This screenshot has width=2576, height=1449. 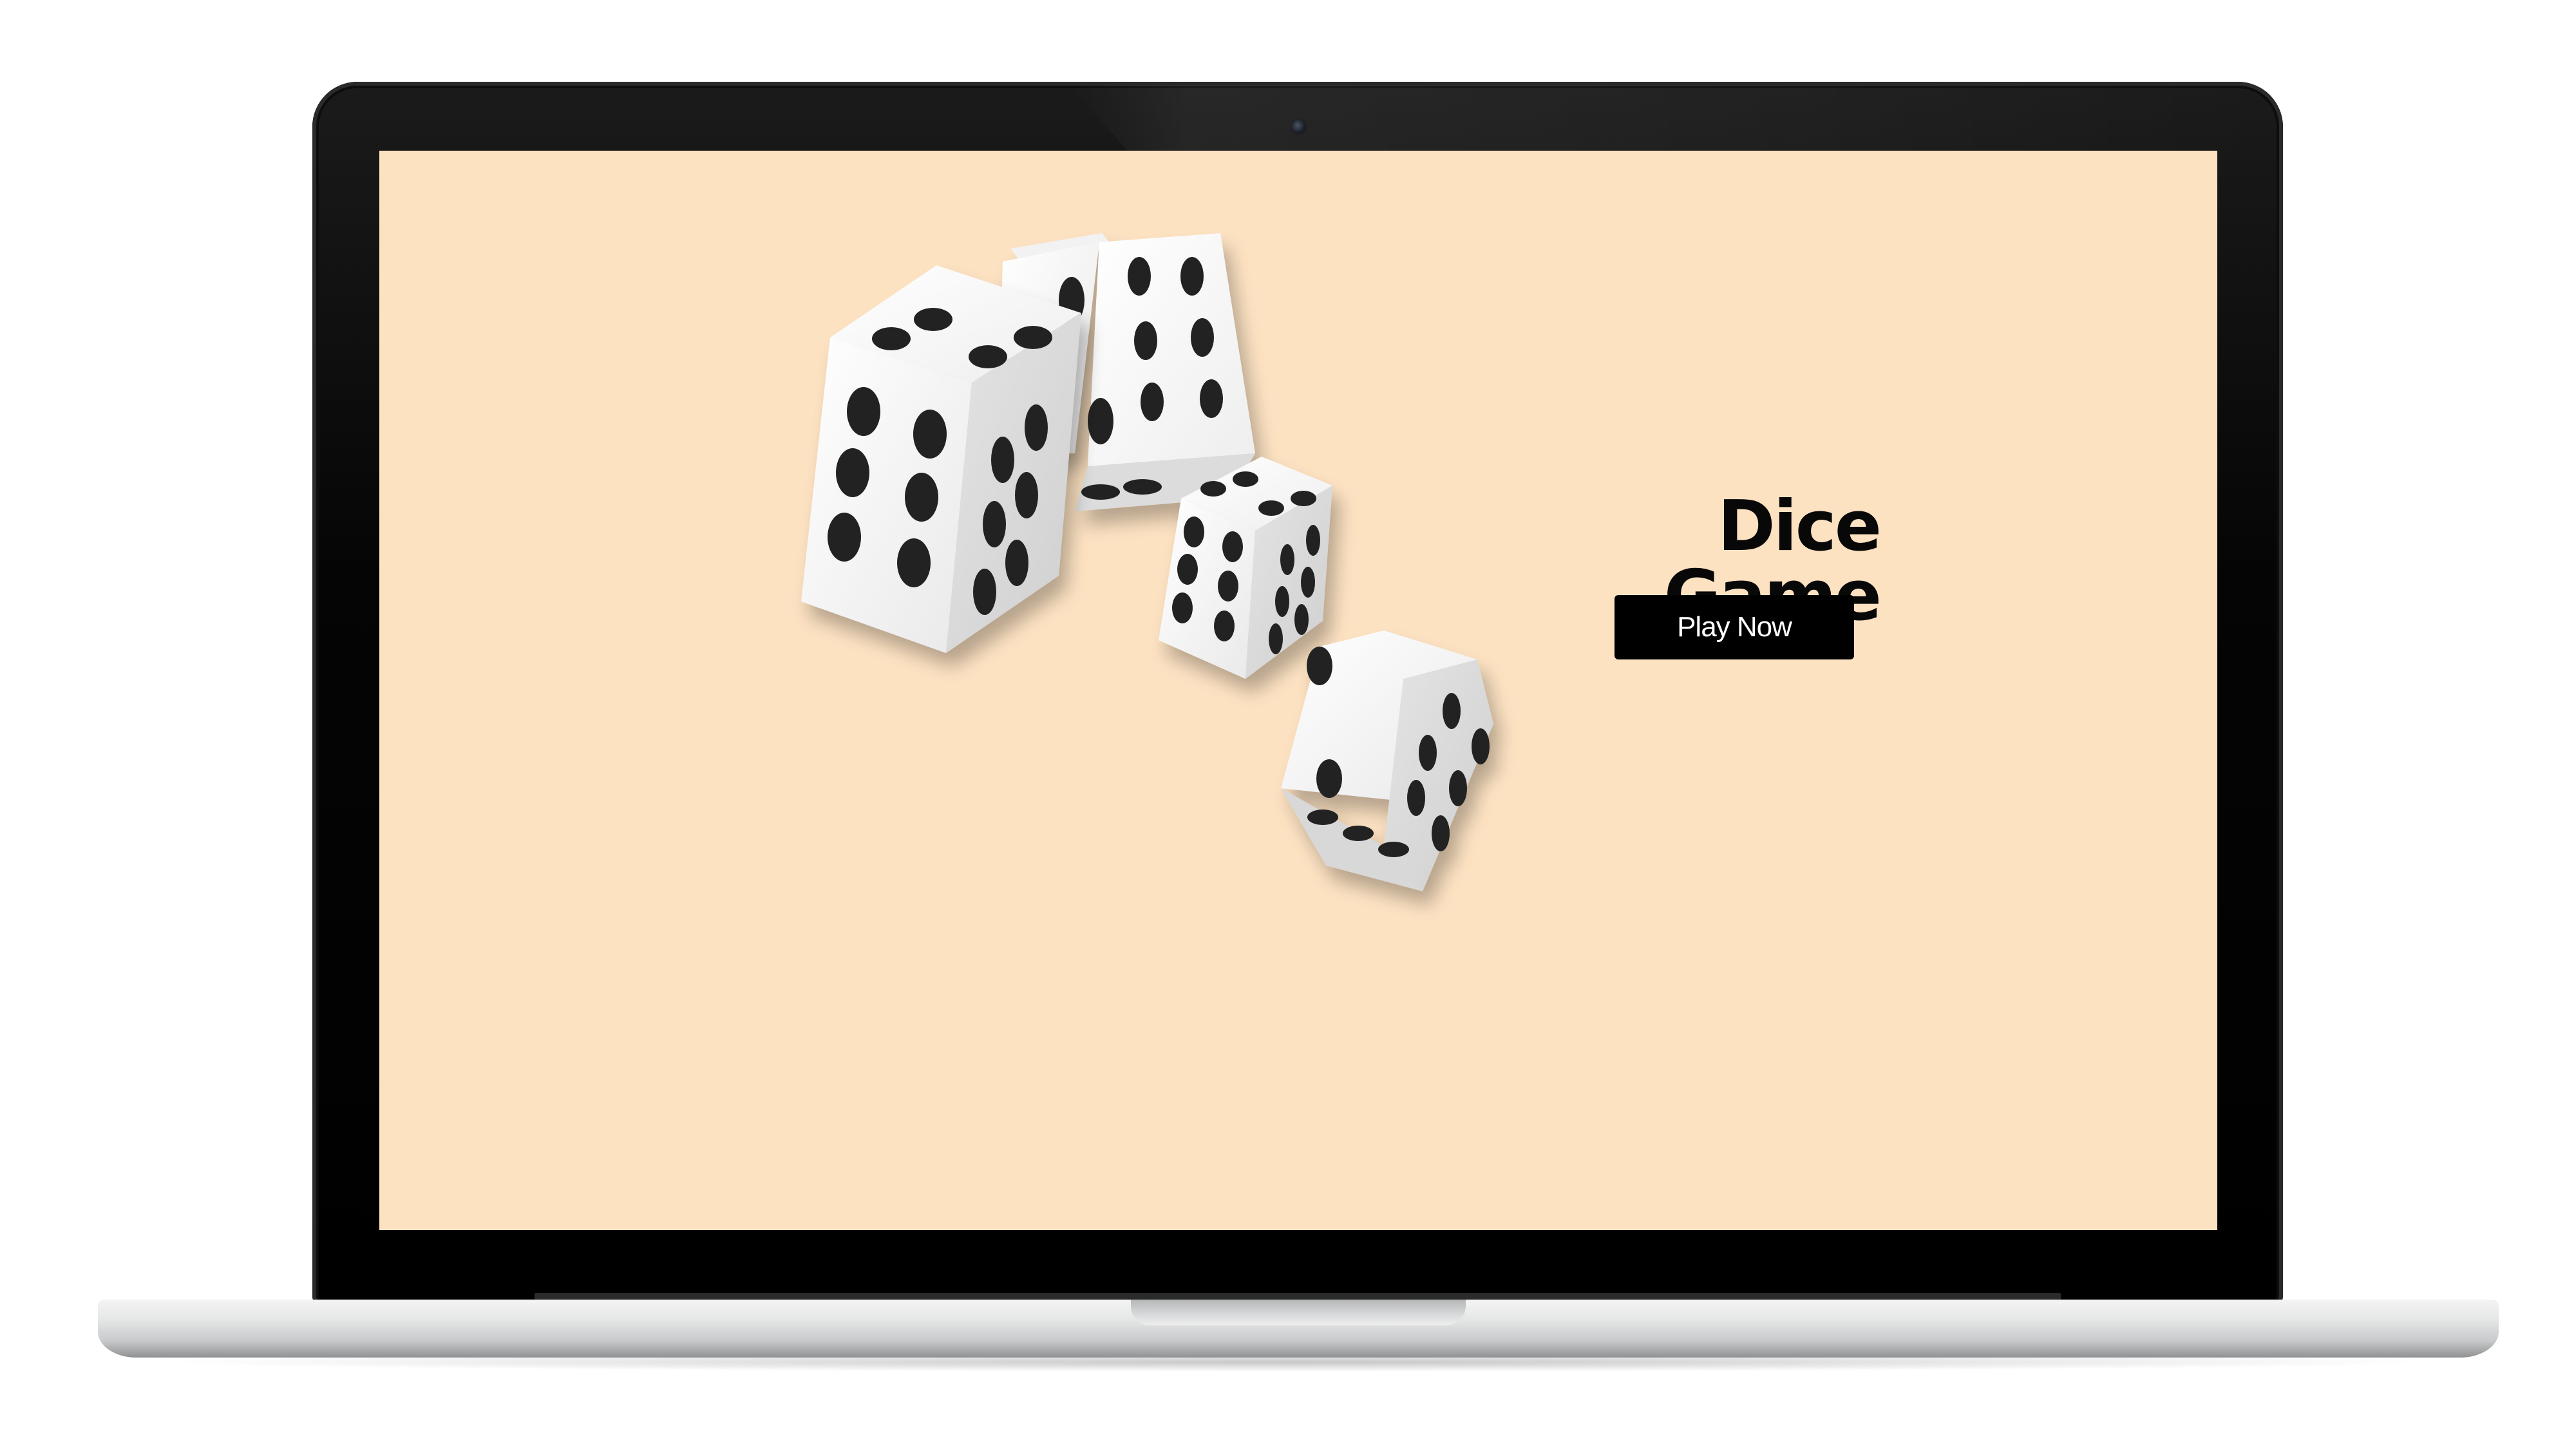 I want to click on die-large, so click(x=941, y=459).